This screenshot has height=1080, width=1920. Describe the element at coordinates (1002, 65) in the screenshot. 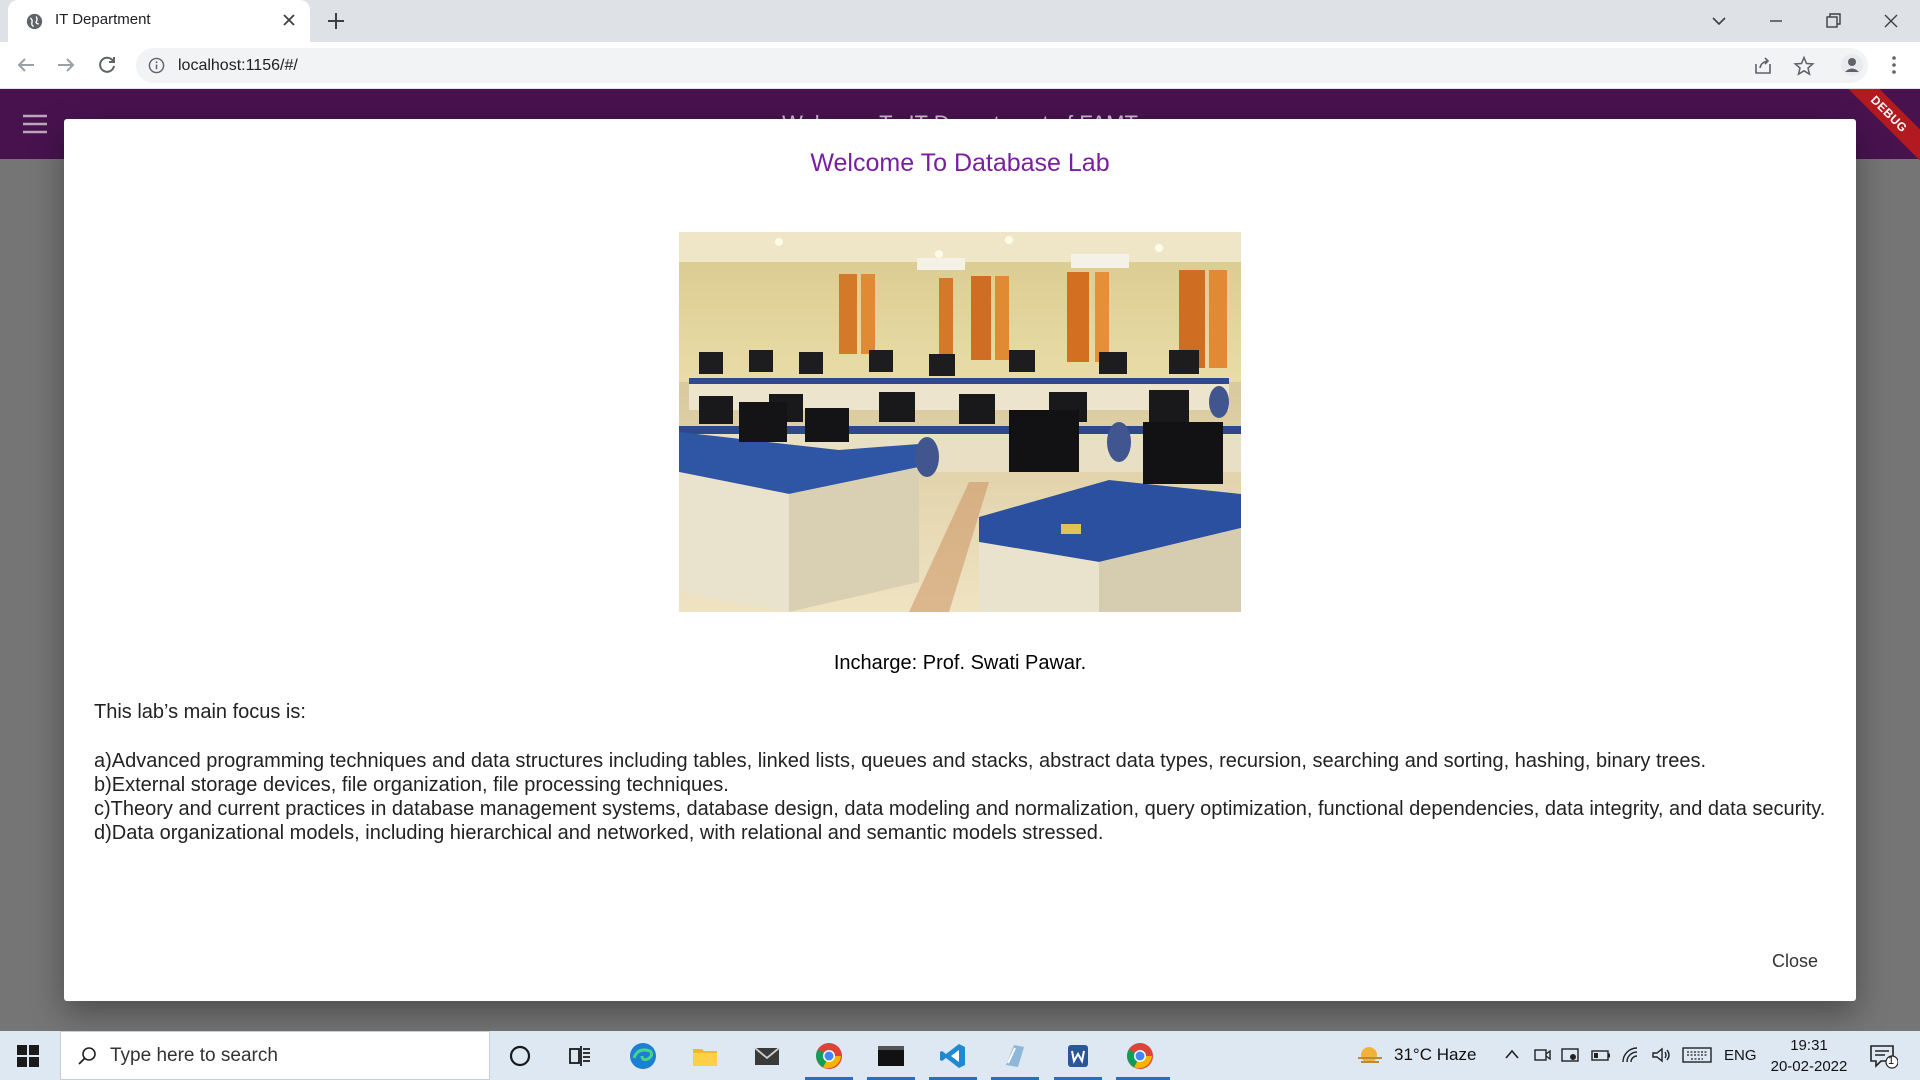

I see `address-bar: localhost:1156/#/` at that location.